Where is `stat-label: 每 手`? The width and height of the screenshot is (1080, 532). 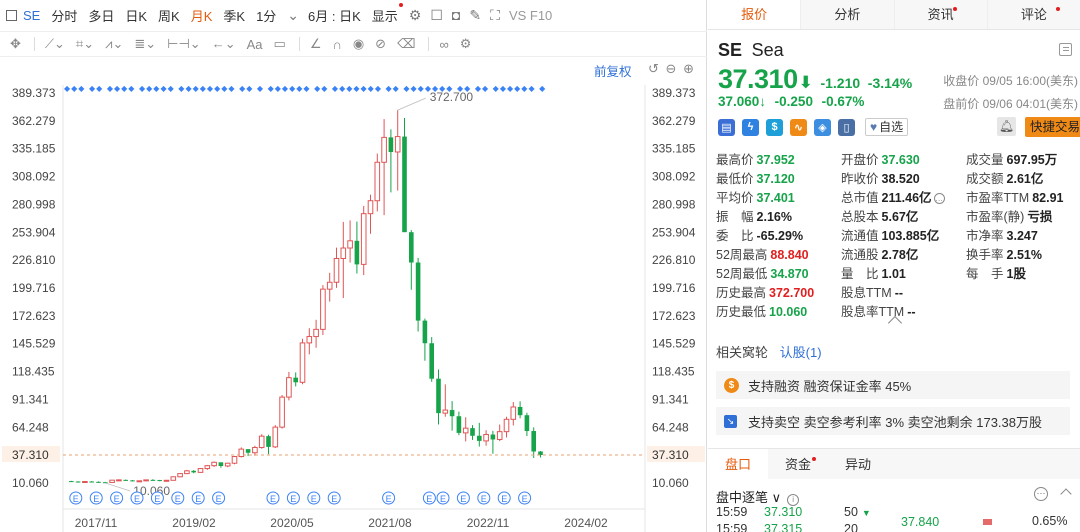
stat-label: 每 手 is located at coordinates (985, 274).